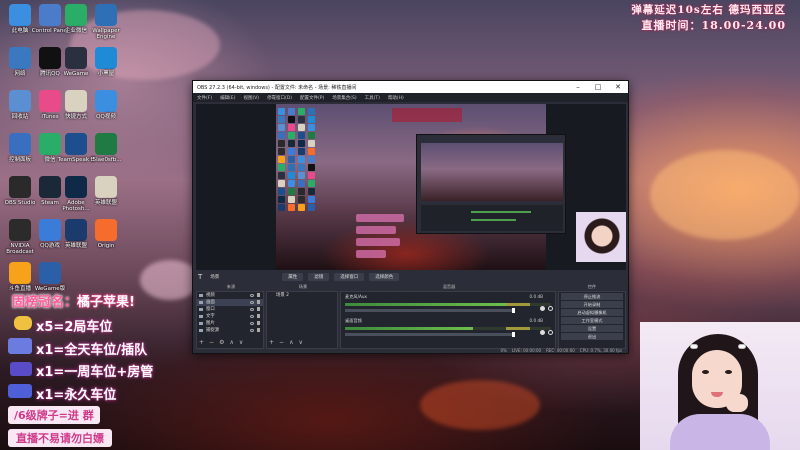  I want to click on filters-button: 滤镜, so click(319, 277).